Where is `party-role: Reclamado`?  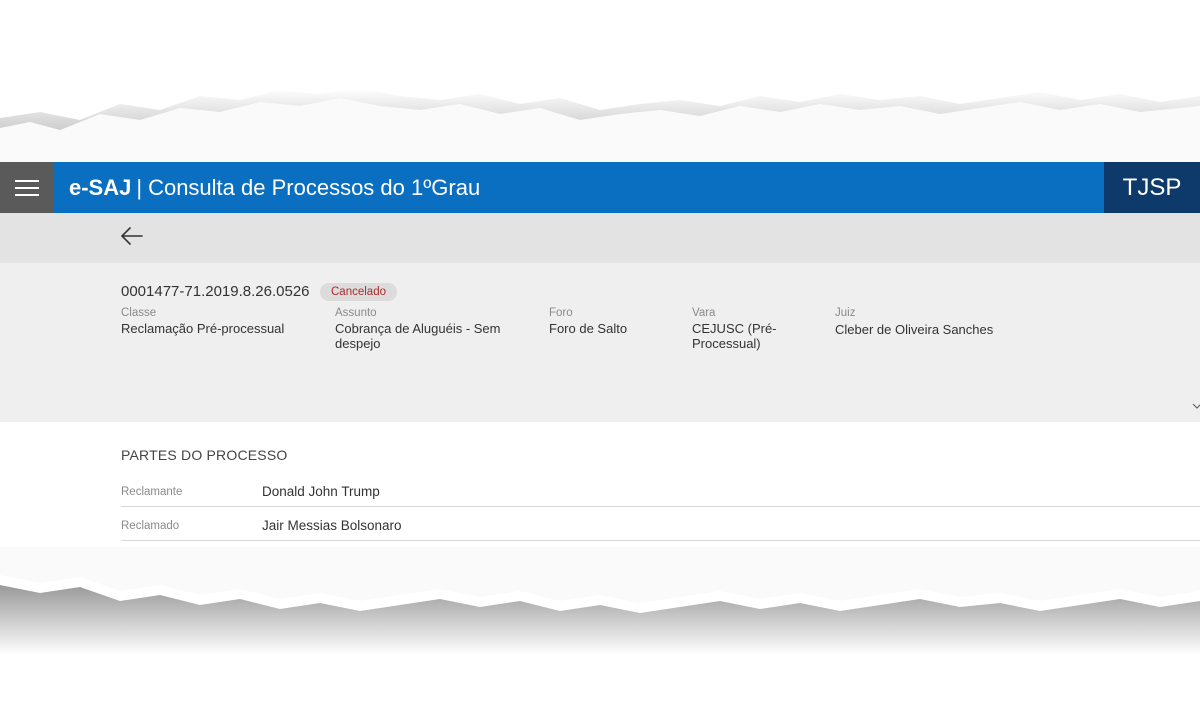 party-role: Reclamado is located at coordinates (150, 526).